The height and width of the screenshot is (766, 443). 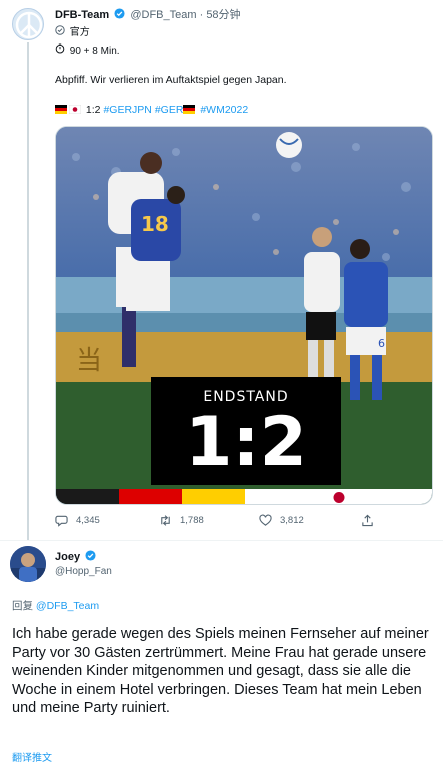 I want to click on divider, so click(x=221, y=540).